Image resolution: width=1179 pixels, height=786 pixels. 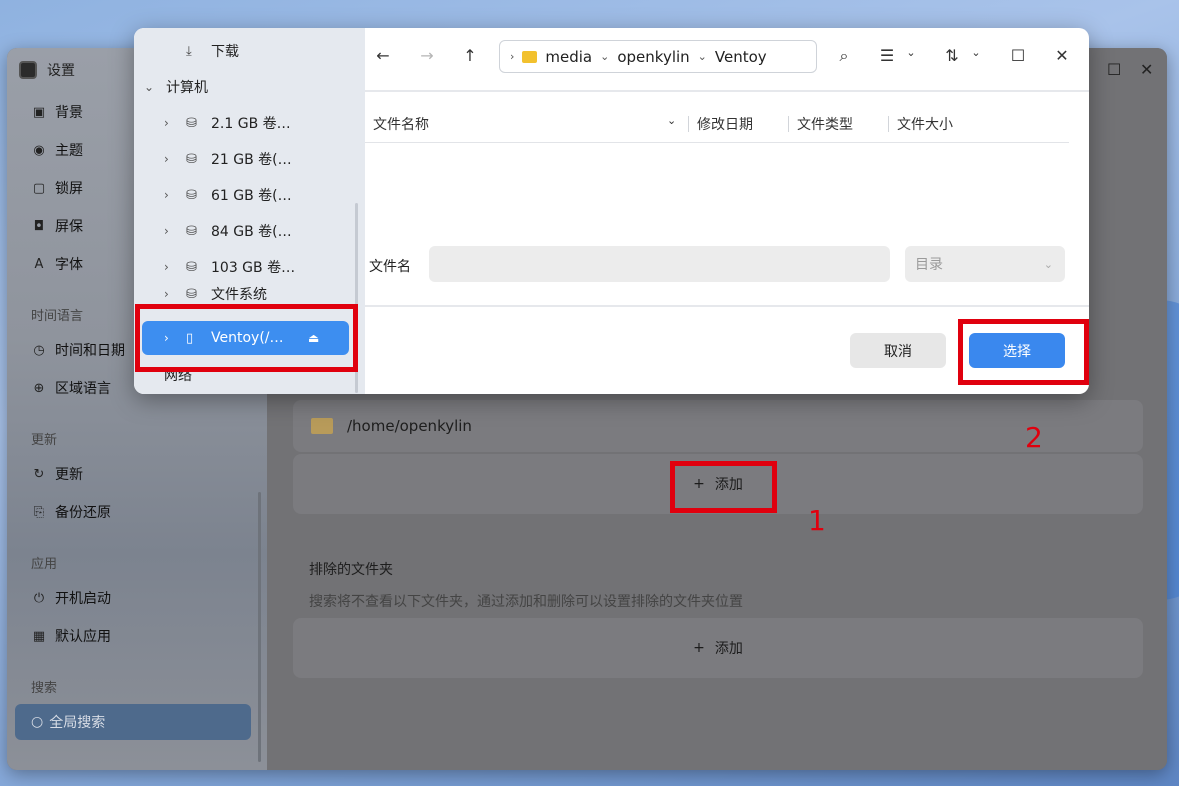 What do you see at coordinates (69, 227) in the screenshot?
I see `sidebar-item-label: 屏保` at bounding box center [69, 227].